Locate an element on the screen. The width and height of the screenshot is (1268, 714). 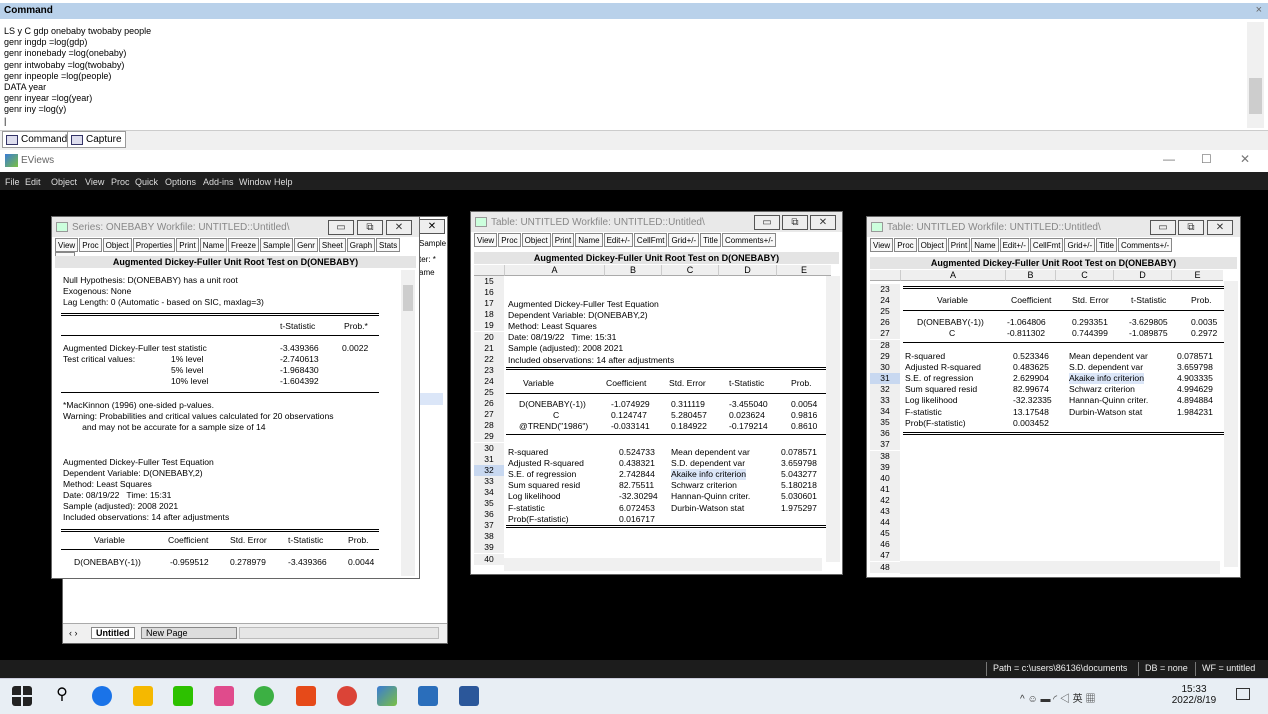
ime-indicator: 英 is located at coordinates (1078, 699).